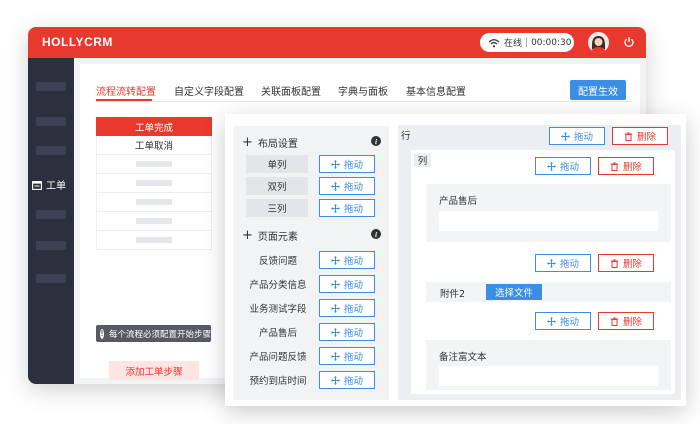 The height and width of the screenshot is (424, 700). What do you see at coordinates (278, 309) in the screenshot?
I see `element-item: 业务测试字段` at bounding box center [278, 309].